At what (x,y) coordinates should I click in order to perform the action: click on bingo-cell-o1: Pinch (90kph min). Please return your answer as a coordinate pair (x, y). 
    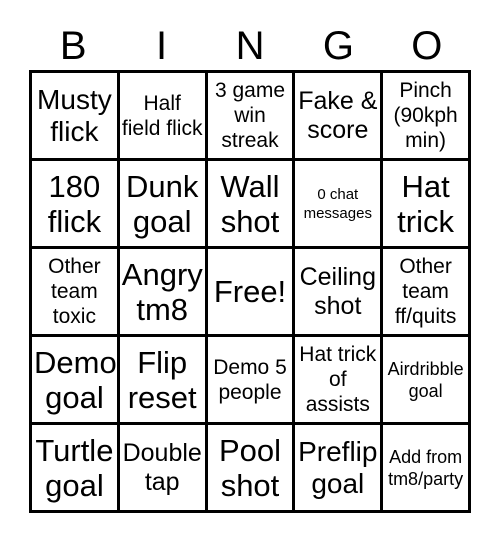
    Looking at the image, I should click on (427, 117).